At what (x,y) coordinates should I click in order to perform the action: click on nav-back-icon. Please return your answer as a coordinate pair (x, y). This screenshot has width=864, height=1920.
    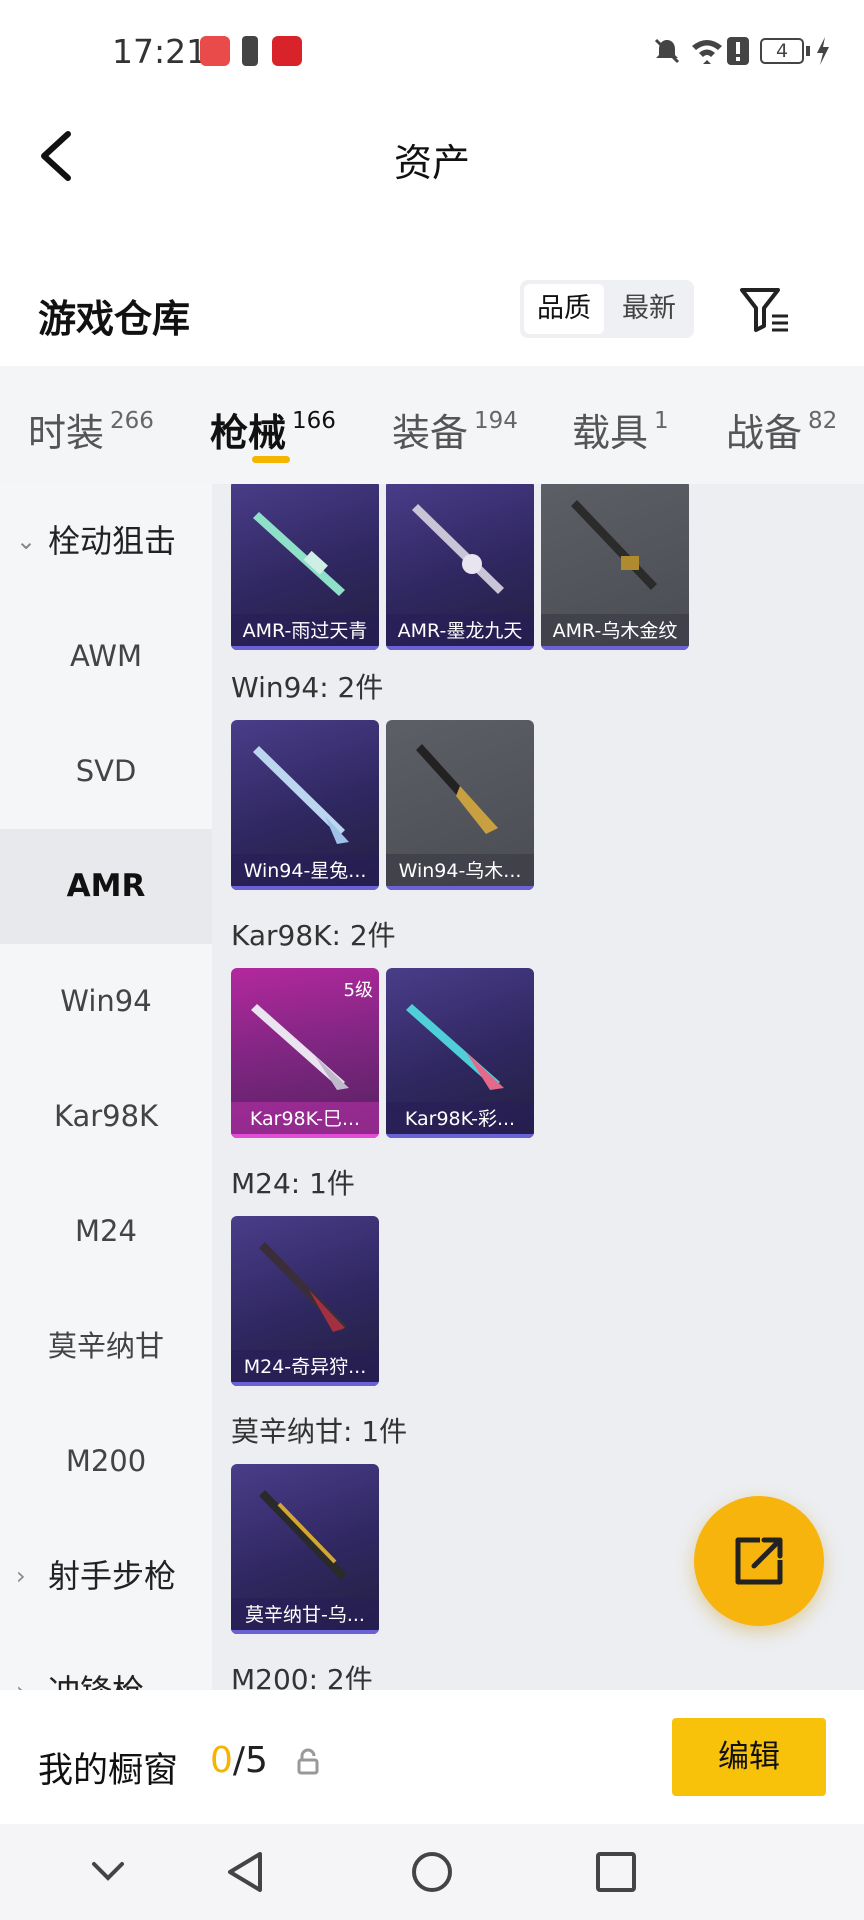
    Looking at the image, I should click on (246, 1872).